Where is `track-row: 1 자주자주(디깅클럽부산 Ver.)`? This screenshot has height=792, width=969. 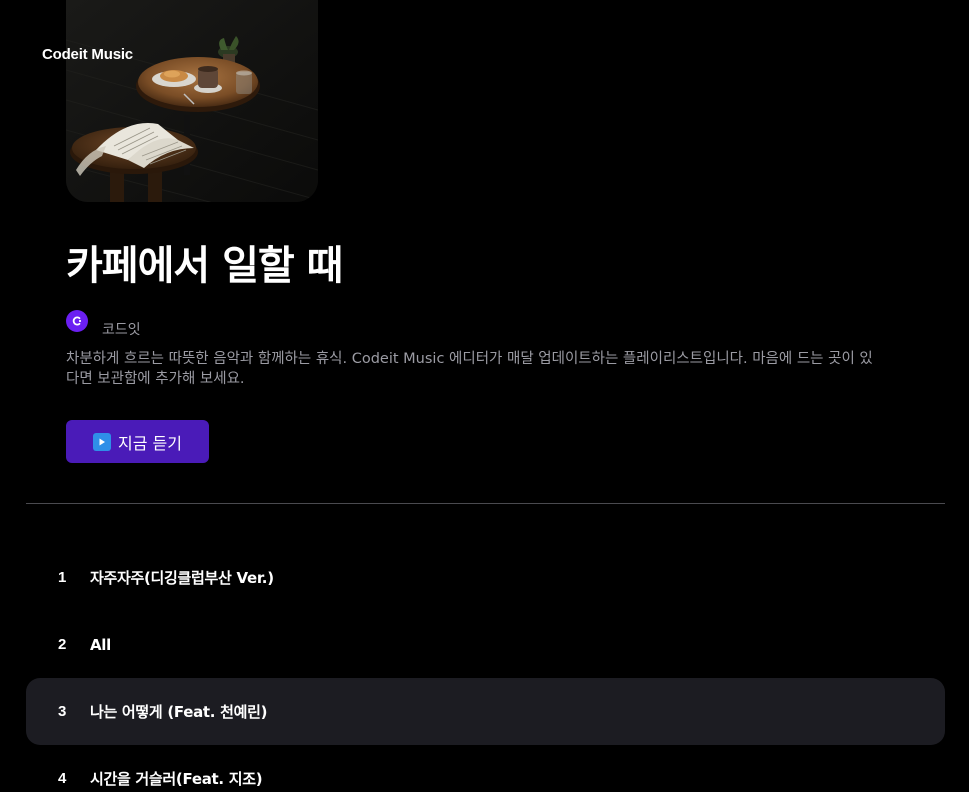
track-row: 1 자주자주(디깅클럽부산 Ver.) is located at coordinates (485, 577).